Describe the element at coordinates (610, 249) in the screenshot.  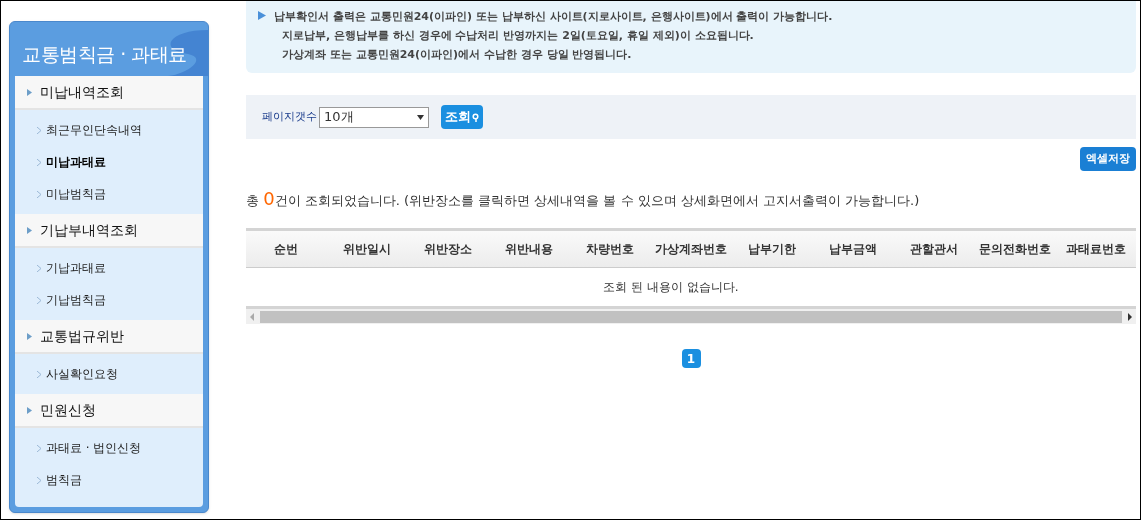
I see `column-header: 차량번호` at that location.